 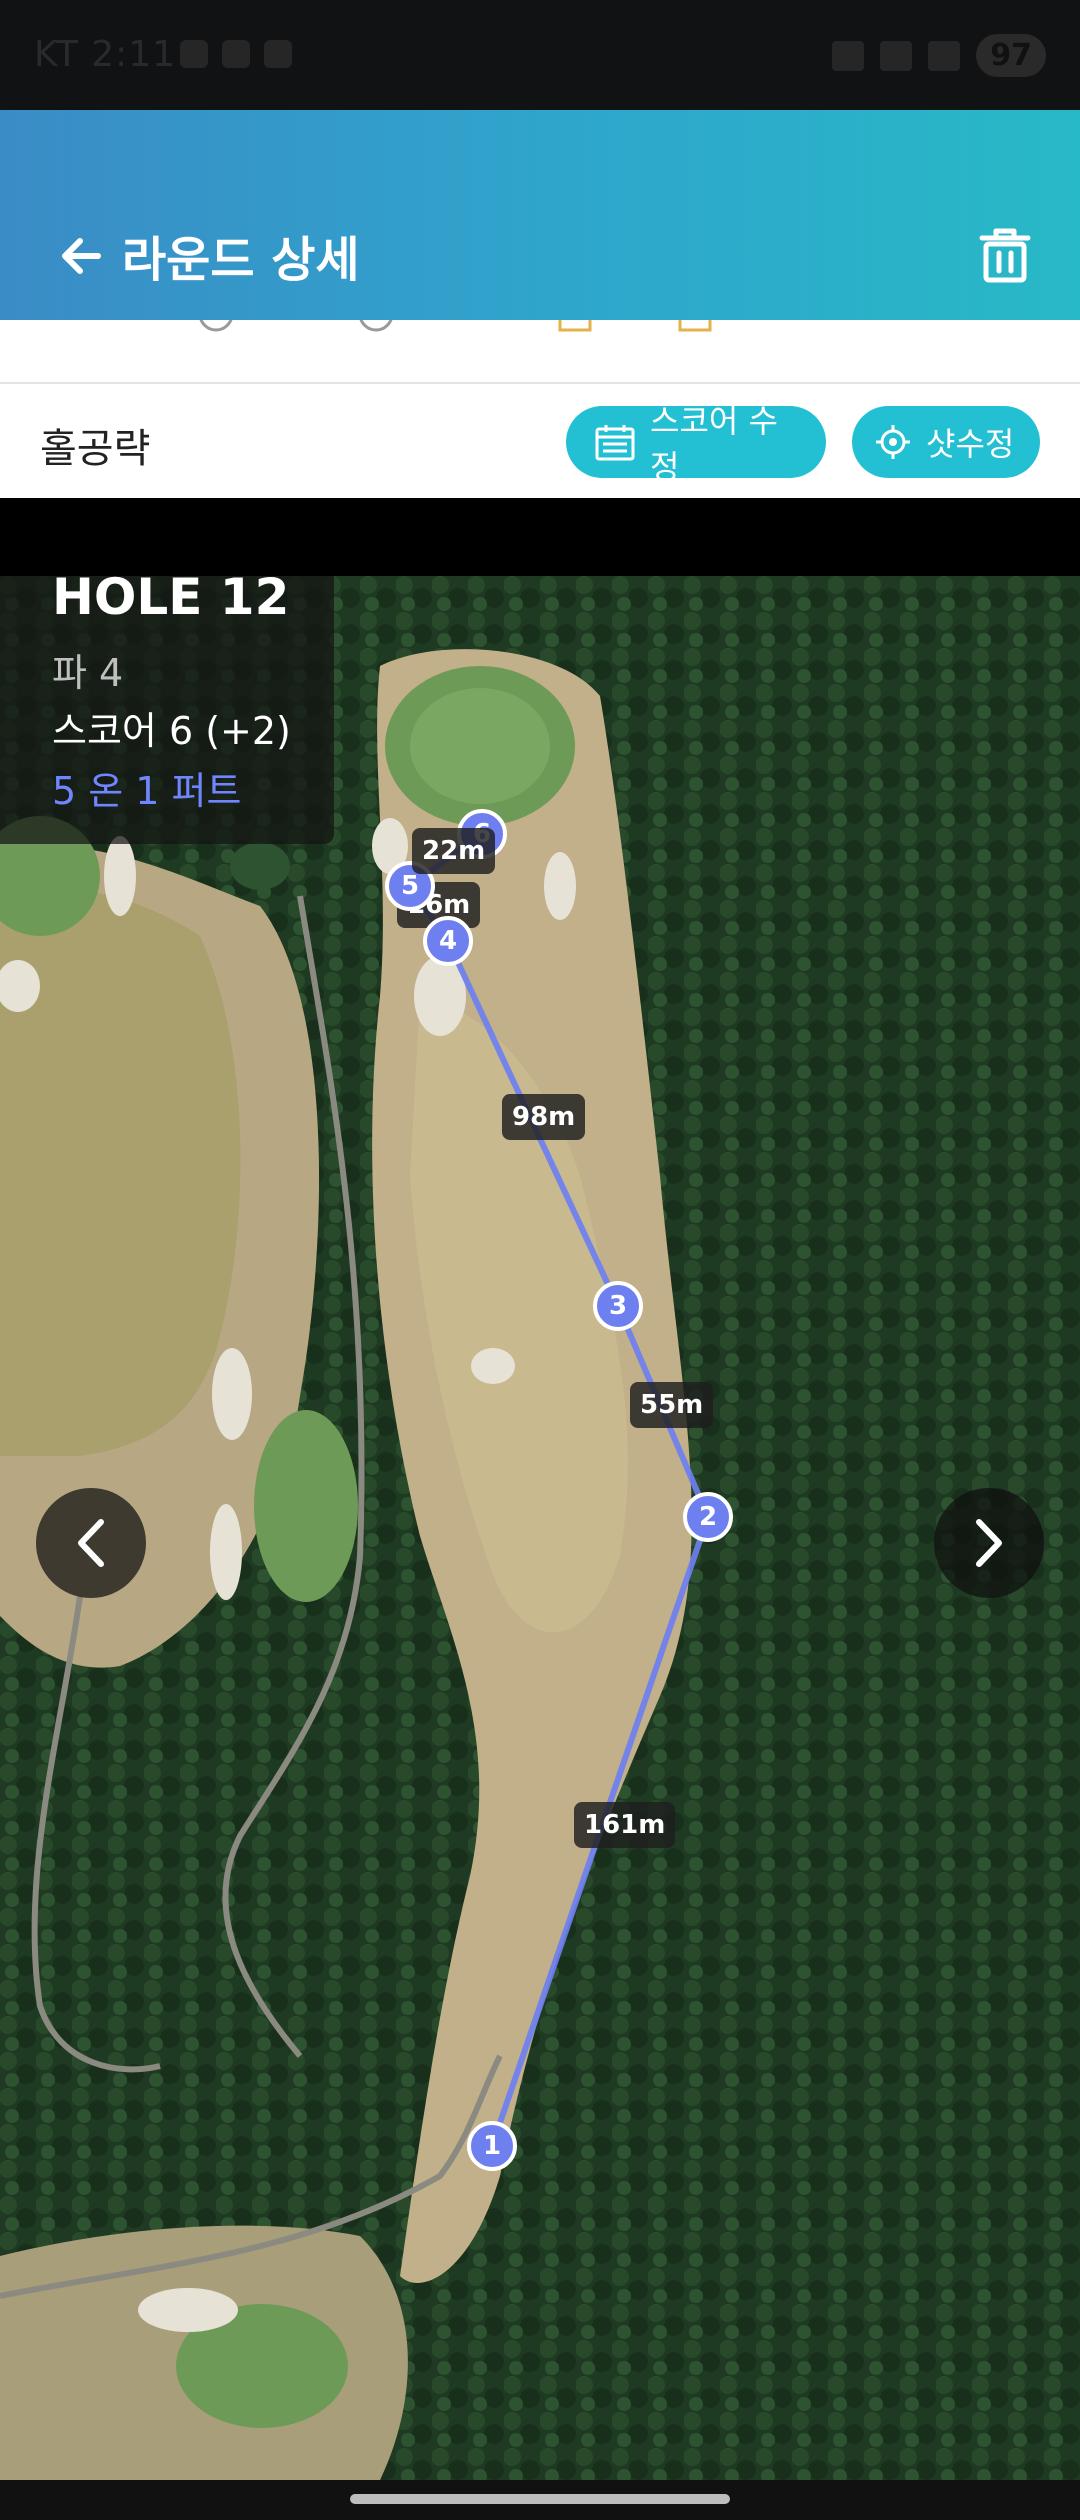 I want to click on hole-putts: 5 온 1 퍼트, so click(x=147, y=791).